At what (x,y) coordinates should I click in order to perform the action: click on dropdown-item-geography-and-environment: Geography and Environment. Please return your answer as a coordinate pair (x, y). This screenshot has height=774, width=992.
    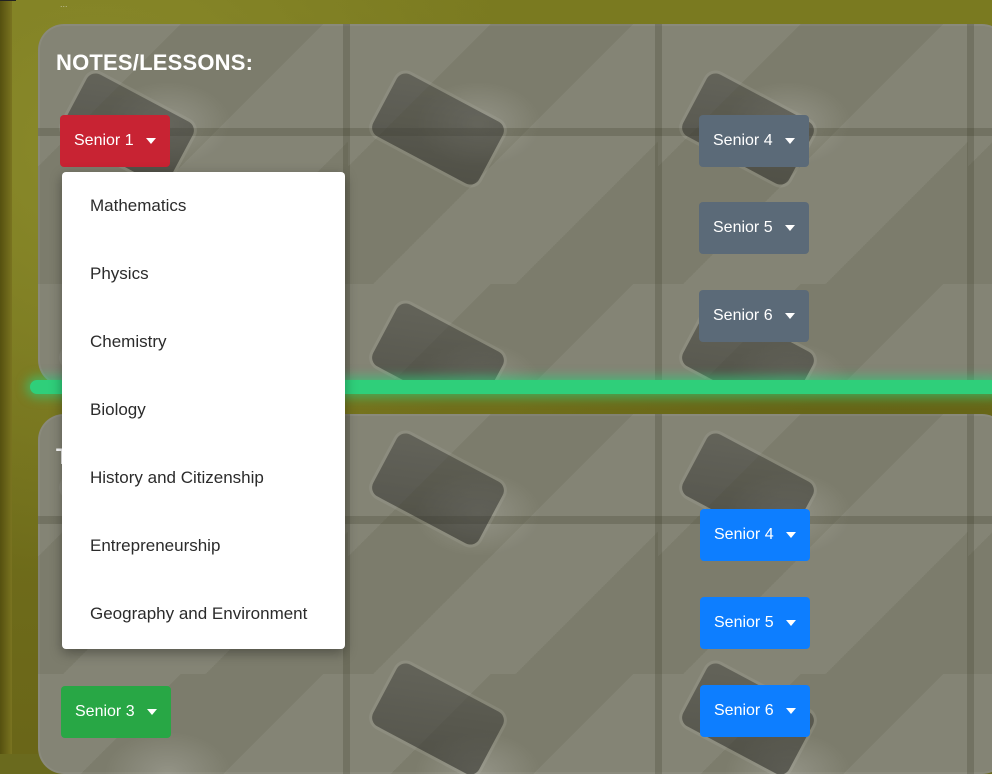
    Looking at the image, I should click on (203, 614).